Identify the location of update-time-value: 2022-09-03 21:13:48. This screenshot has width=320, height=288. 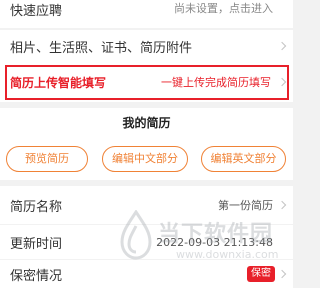
(214, 242).